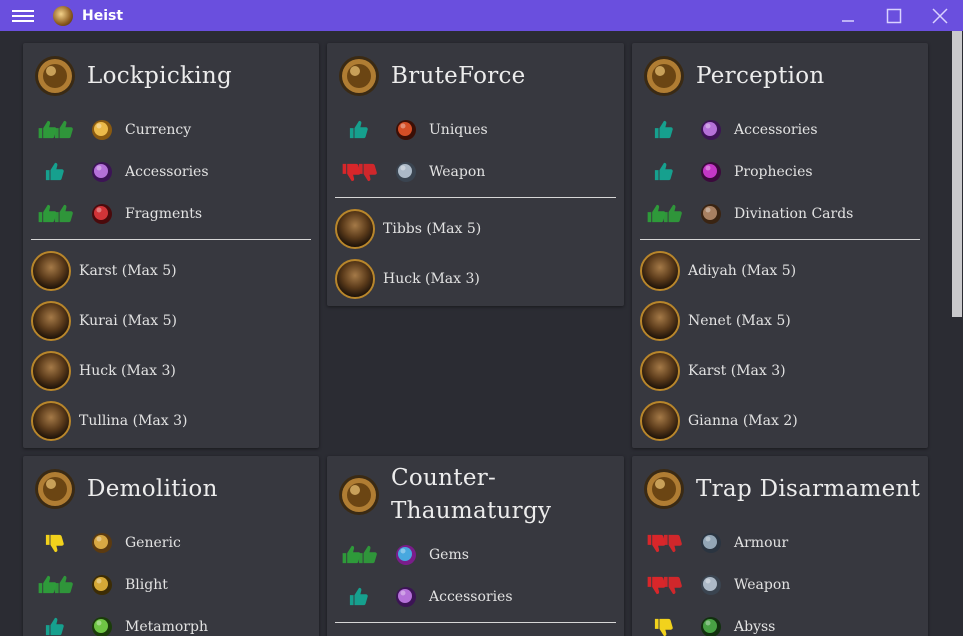  Describe the element at coordinates (940, 15) in the screenshot. I see `close-button` at that location.